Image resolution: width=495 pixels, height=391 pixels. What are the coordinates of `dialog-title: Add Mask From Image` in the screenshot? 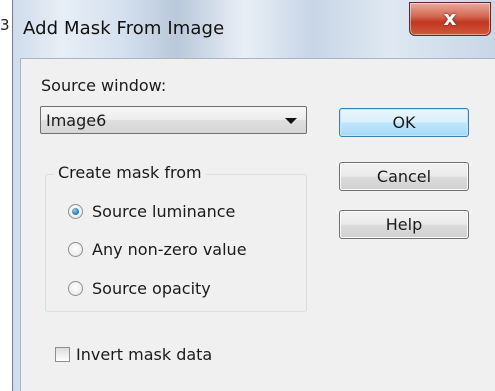 It's located at (124, 28).